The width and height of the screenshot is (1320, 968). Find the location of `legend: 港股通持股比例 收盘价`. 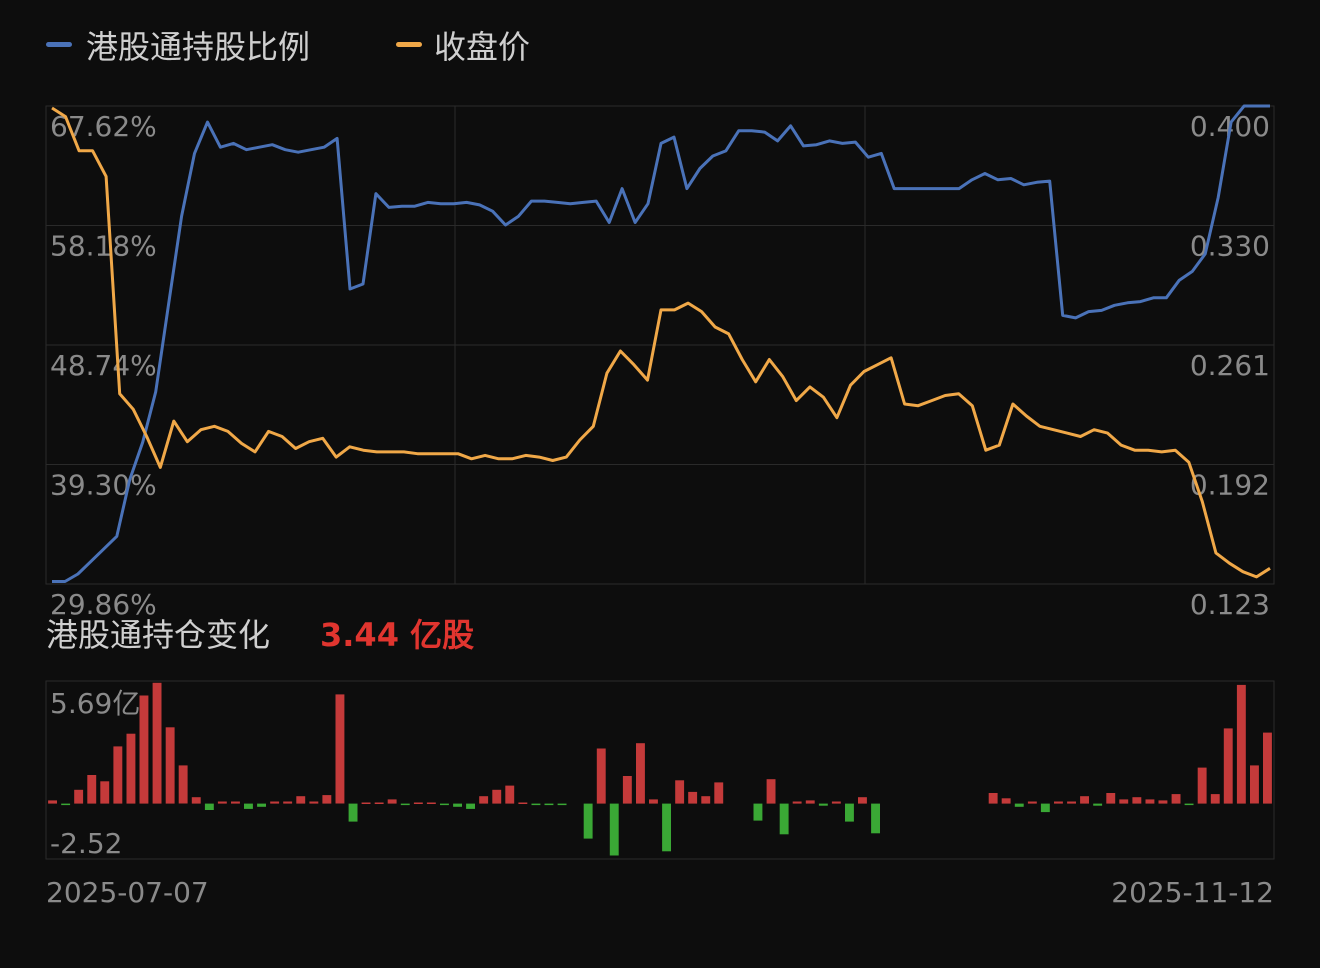

legend: 港股通持股比例 收盘价 is located at coordinates (288, 47).